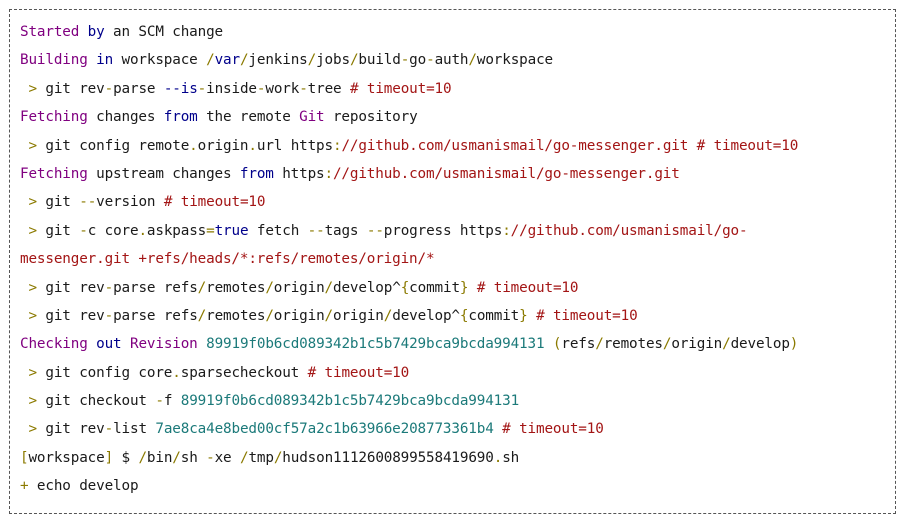  I want to click on keyword-token: Revision, so click(163, 344).